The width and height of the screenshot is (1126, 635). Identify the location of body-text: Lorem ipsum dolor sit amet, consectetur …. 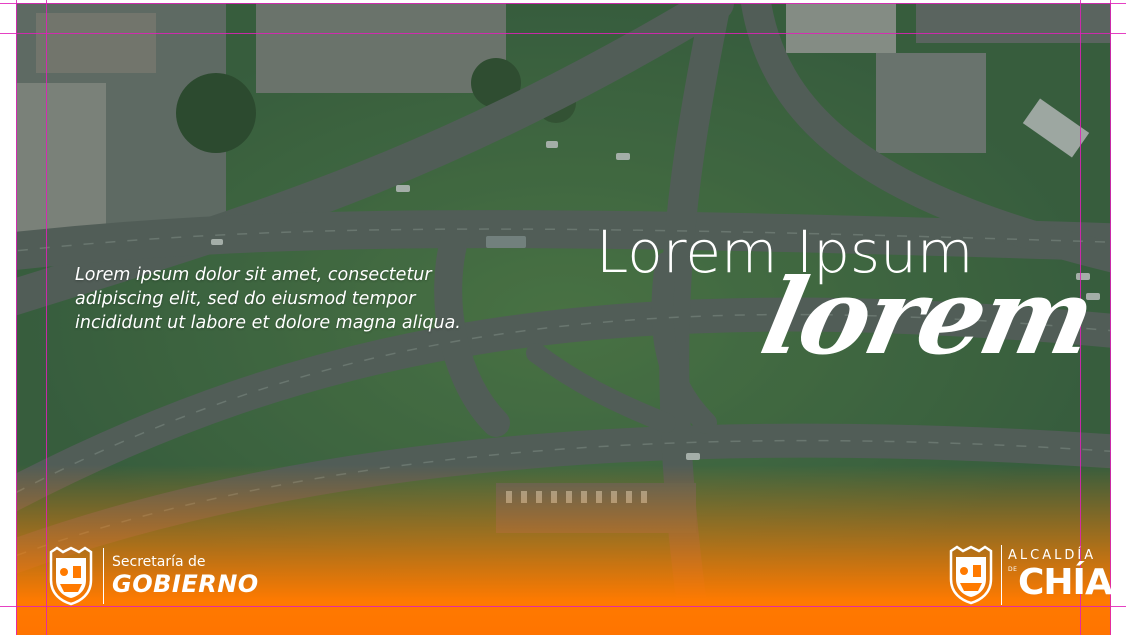
(268, 299).